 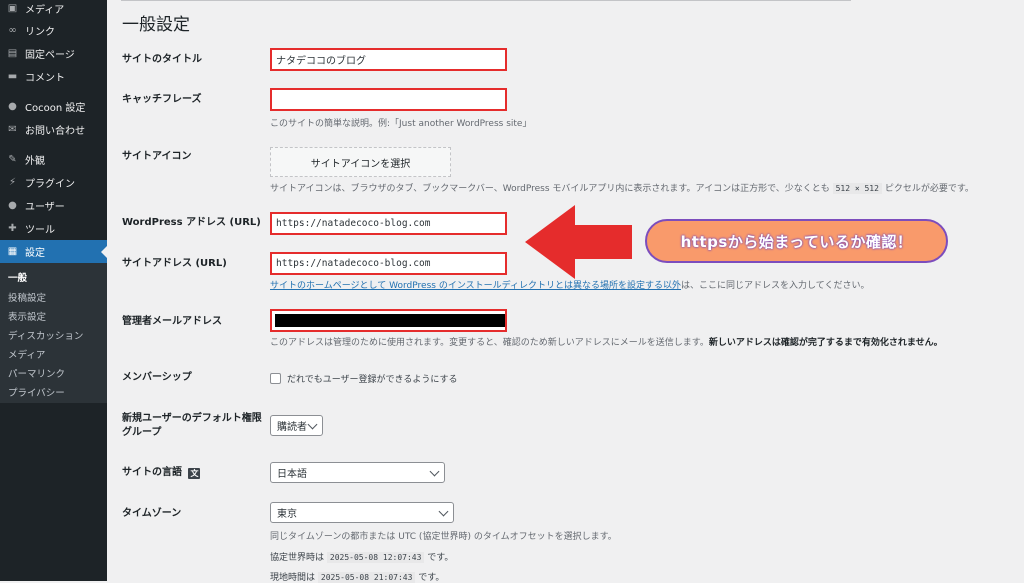 What do you see at coordinates (375, 557) in the screenshot?
I see `utc-time-value: 2025-05-08 12:07:43` at bounding box center [375, 557].